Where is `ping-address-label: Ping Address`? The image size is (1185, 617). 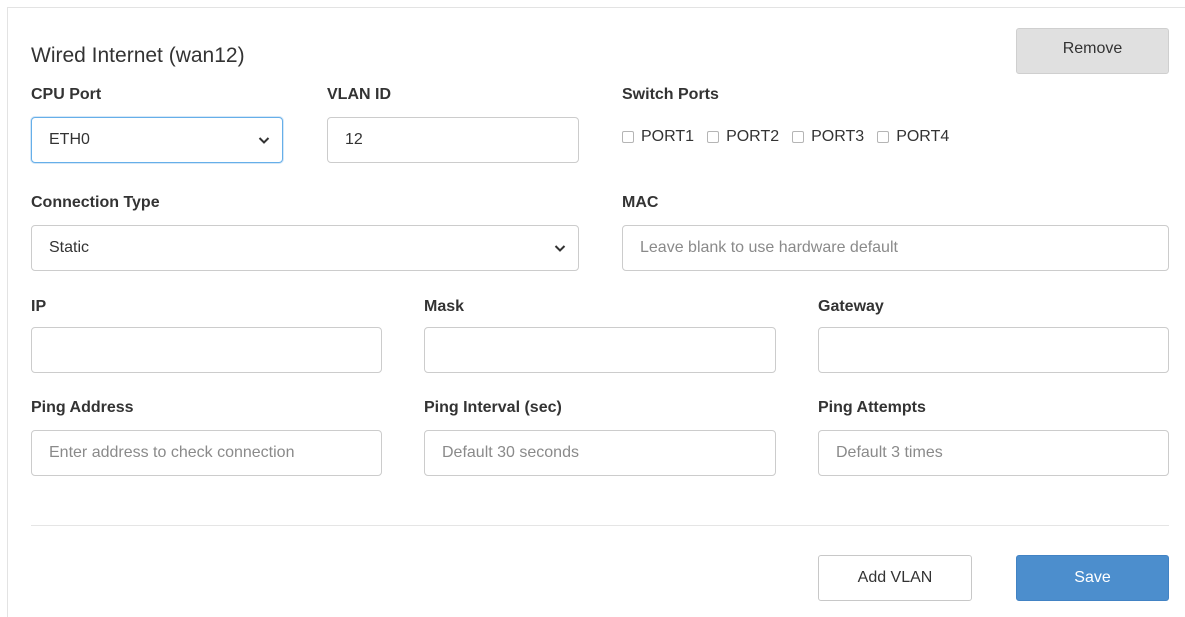
ping-address-label: Ping Address is located at coordinates (82, 407).